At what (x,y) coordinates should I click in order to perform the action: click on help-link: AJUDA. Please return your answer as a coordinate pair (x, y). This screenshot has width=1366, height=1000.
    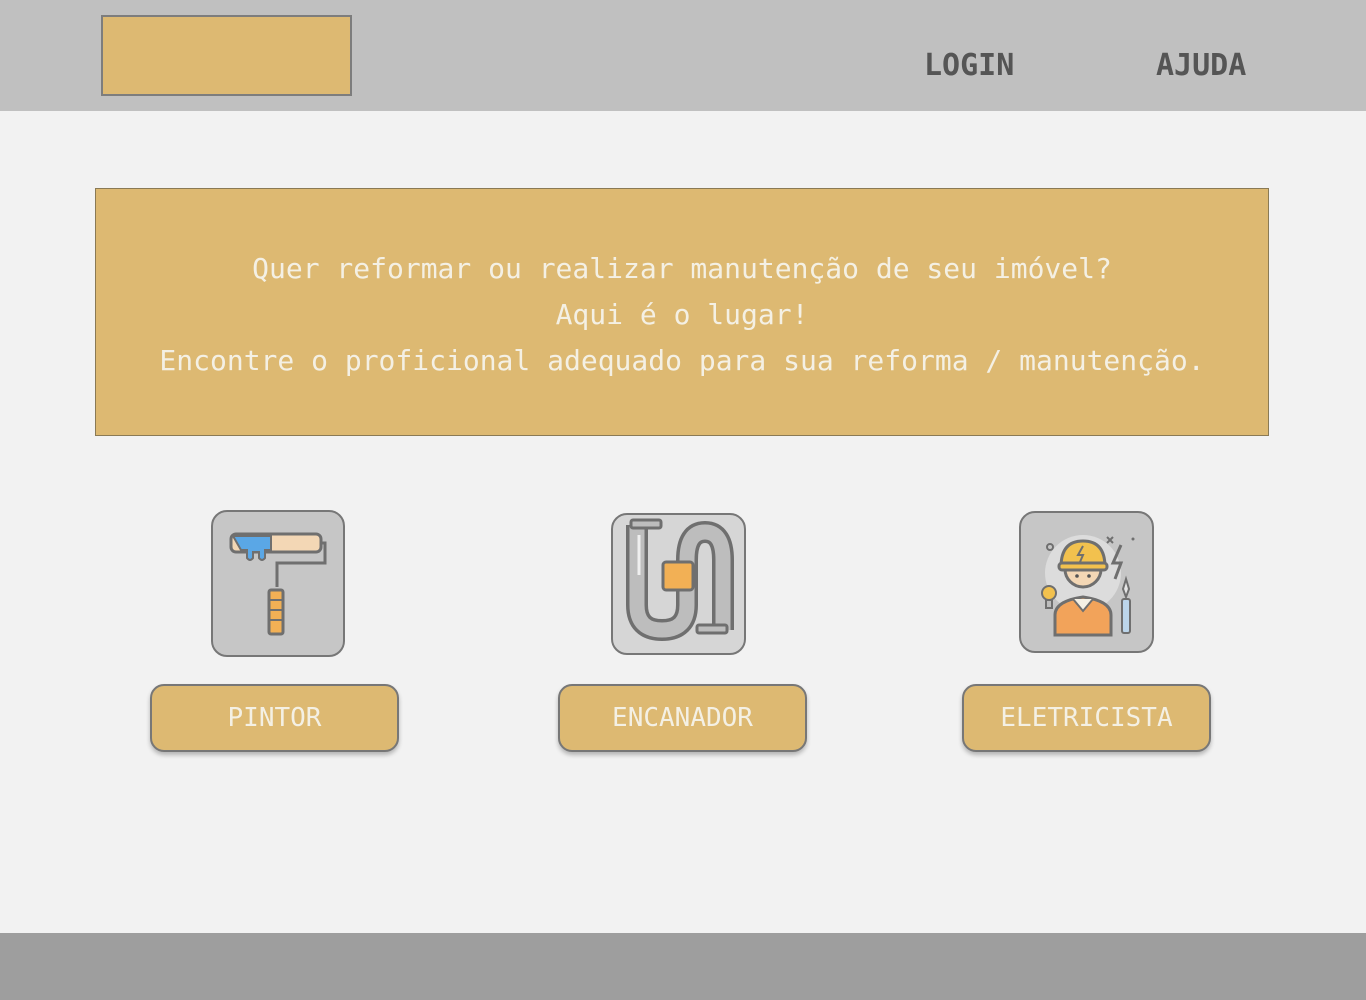
    Looking at the image, I should click on (1201, 65).